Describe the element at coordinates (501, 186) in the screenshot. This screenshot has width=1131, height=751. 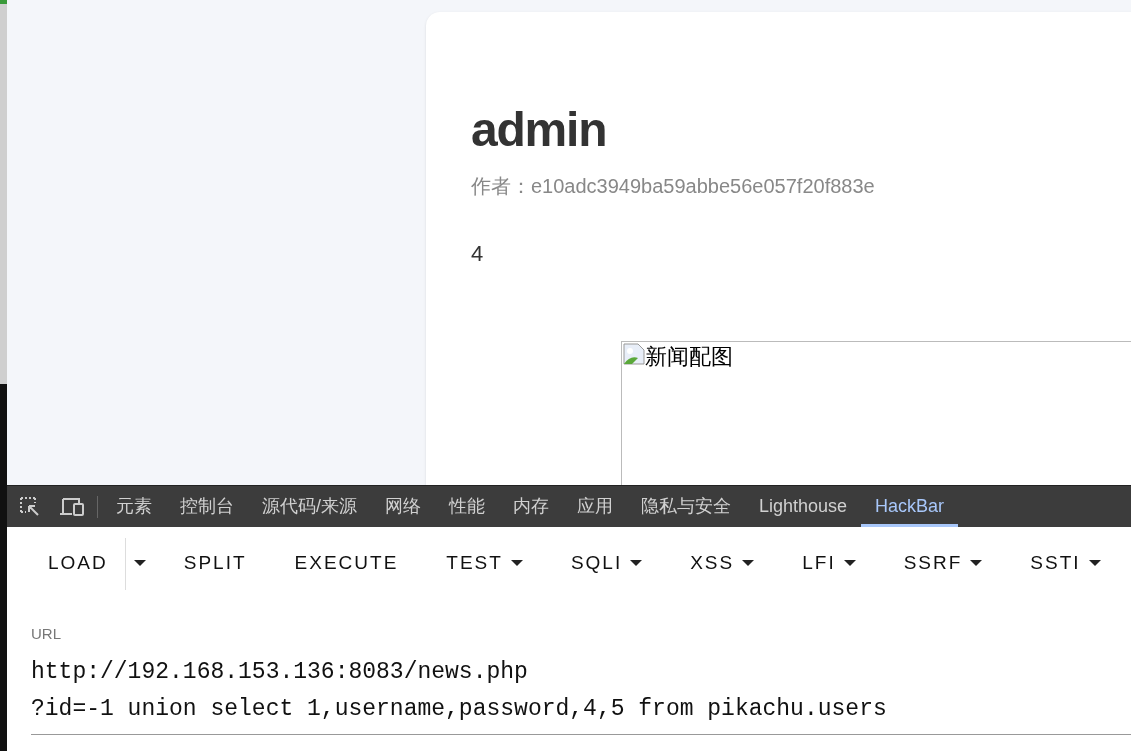
I see `author-label: 作者：` at that location.